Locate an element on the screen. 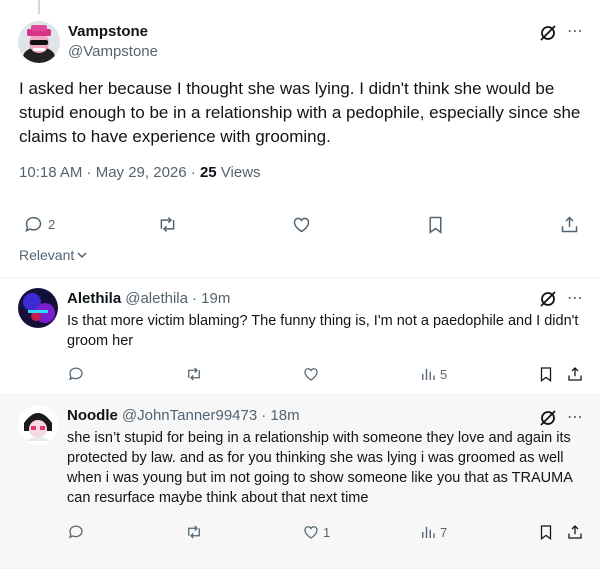  sort-label: Relevant is located at coordinates (47, 255).